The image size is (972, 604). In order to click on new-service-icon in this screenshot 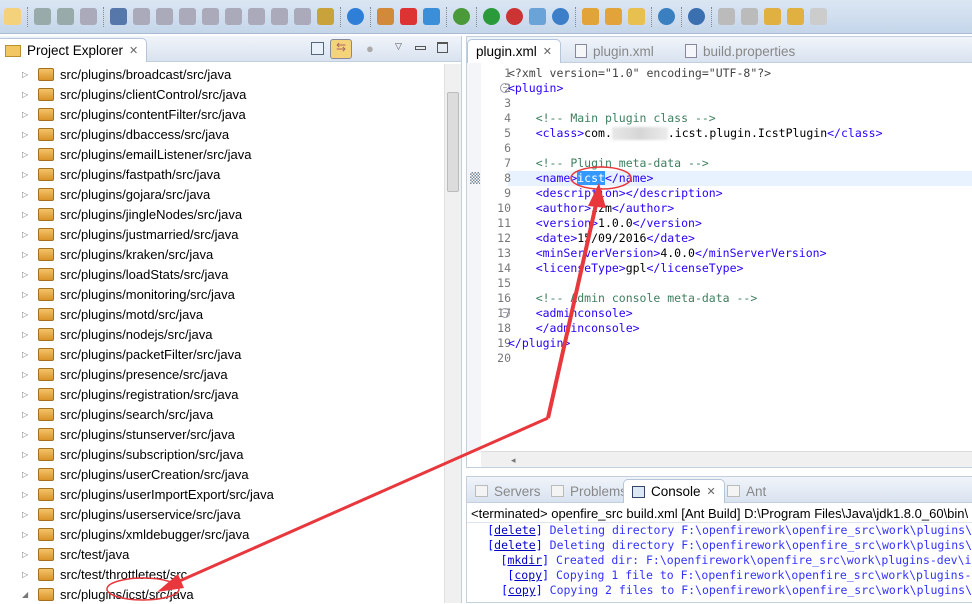, I will do `click(560, 16)`.